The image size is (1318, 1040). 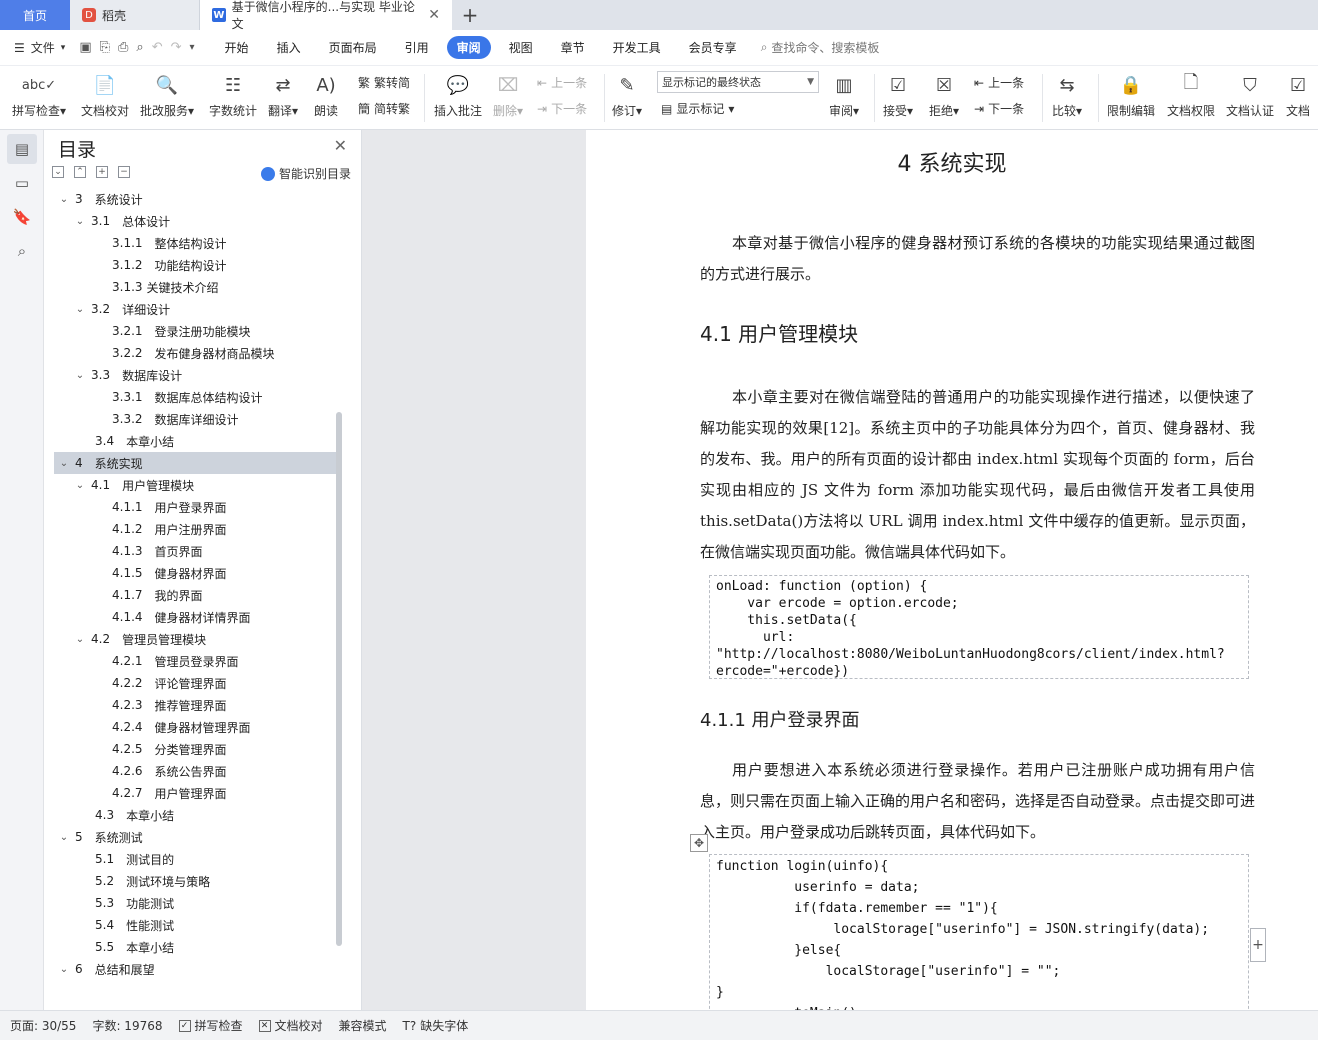 What do you see at coordinates (195, 727) in the screenshot?
I see `toc-item: 4.2.4 健身器材管理界面` at bounding box center [195, 727].